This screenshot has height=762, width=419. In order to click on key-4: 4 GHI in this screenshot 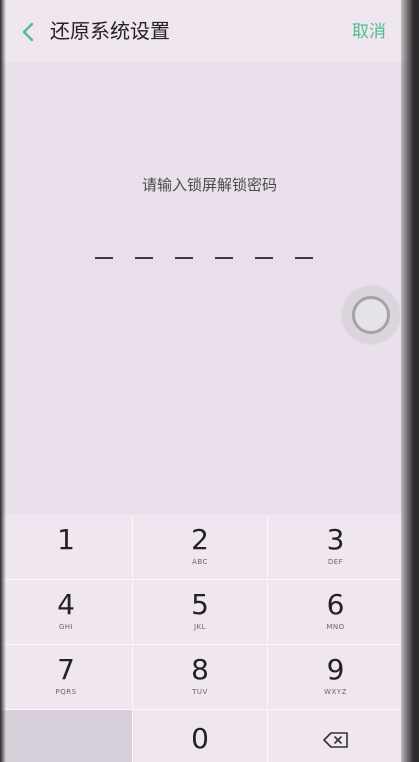, I will do `click(66, 612)`.